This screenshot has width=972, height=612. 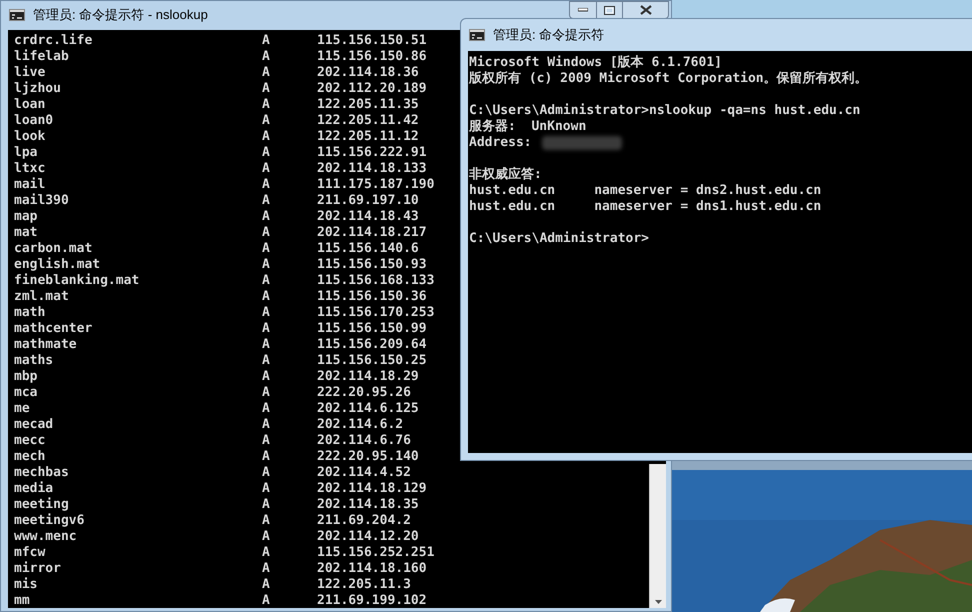 What do you see at coordinates (368, 537) in the screenshot?
I see `ip-address: 202.114.12.20` at bounding box center [368, 537].